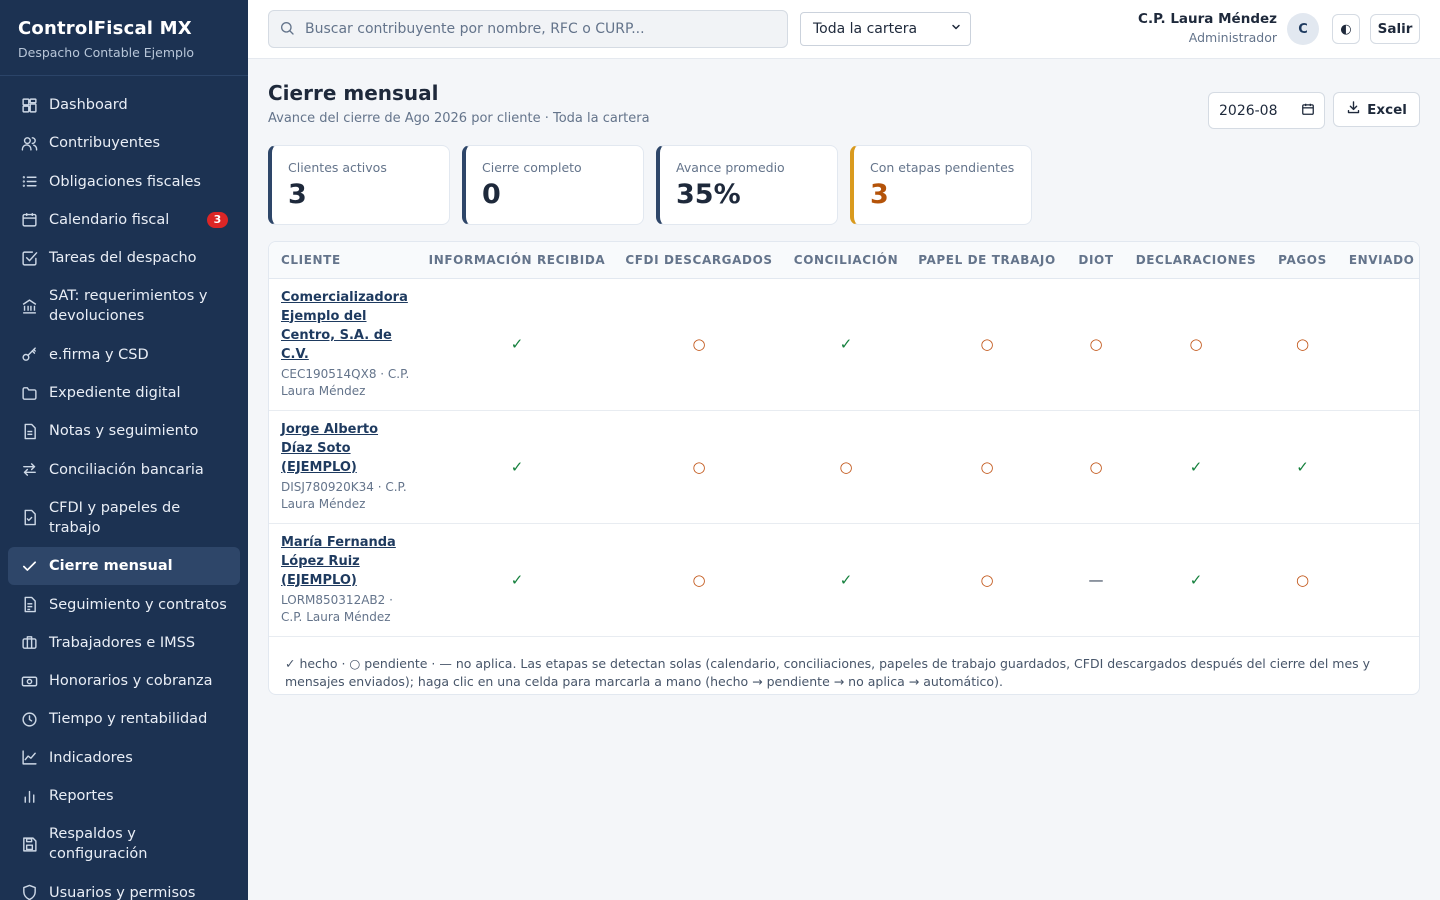  What do you see at coordinates (124, 796) in the screenshot?
I see `sidebar-item-reportes: Reportes` at bounding box center [124, 796].